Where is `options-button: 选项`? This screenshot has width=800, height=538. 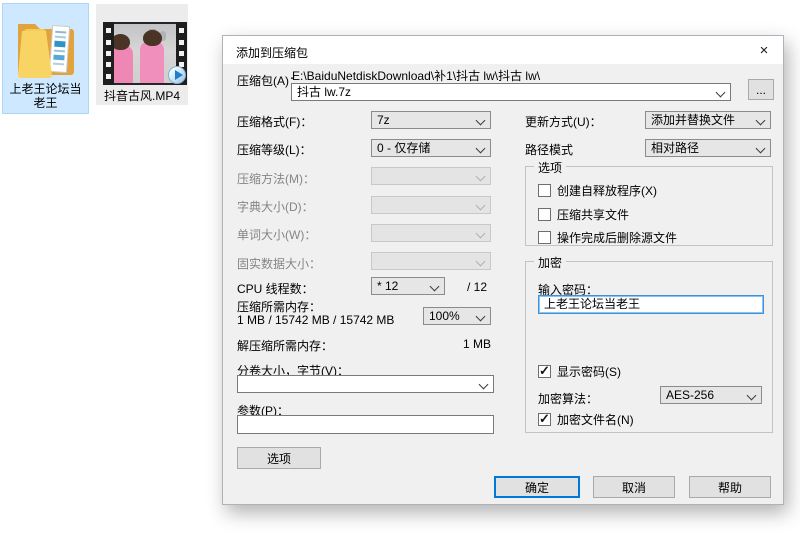 options-button: 选项 is located at coordinates (279, 458).